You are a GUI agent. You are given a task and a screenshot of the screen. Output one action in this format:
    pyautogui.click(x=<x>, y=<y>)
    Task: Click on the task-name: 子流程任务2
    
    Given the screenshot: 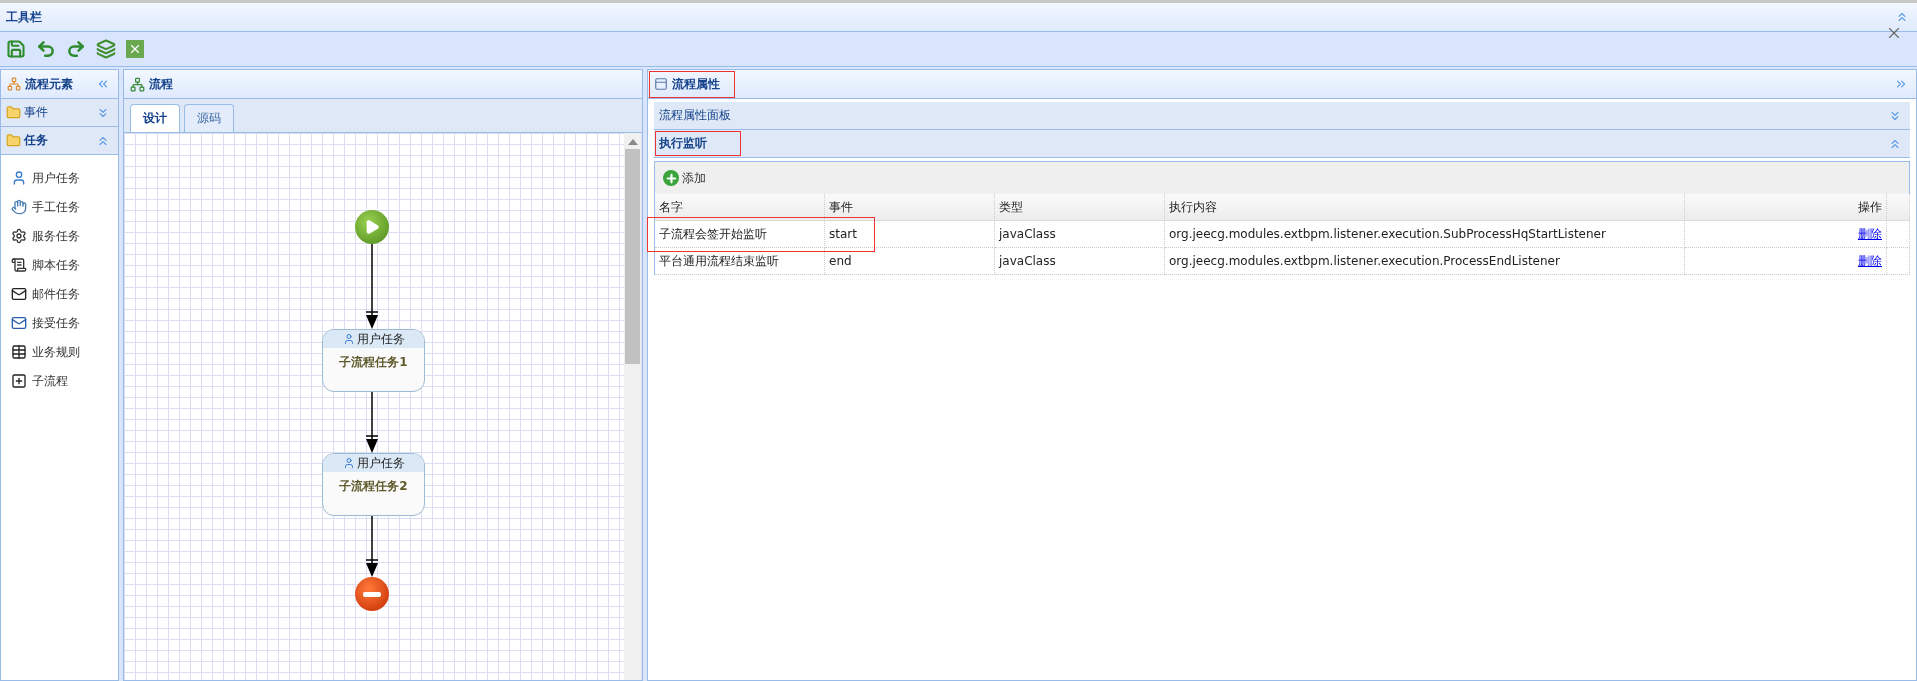 What is the action you would take?
    pyautogui.click(x=373, y=486)
    